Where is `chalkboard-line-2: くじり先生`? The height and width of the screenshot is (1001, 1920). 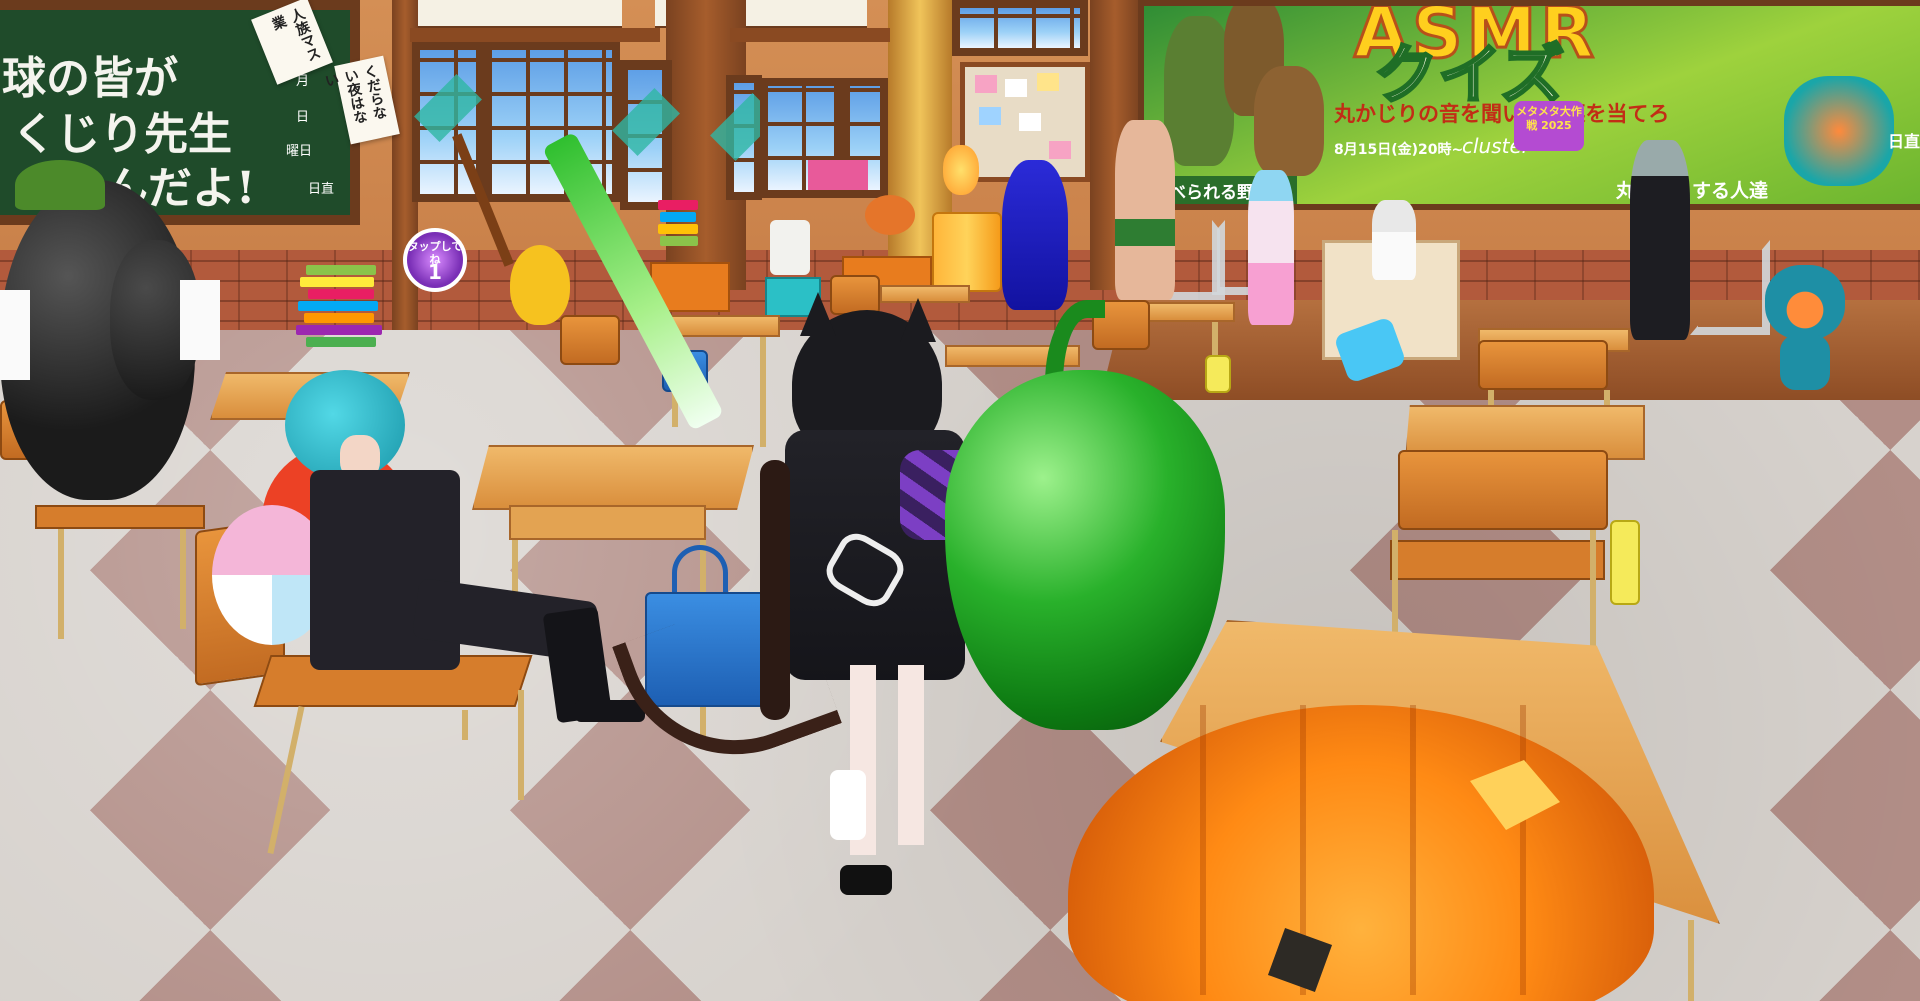 chalkboard-line-2: くじり先生 is located at coordinates (122, 134).